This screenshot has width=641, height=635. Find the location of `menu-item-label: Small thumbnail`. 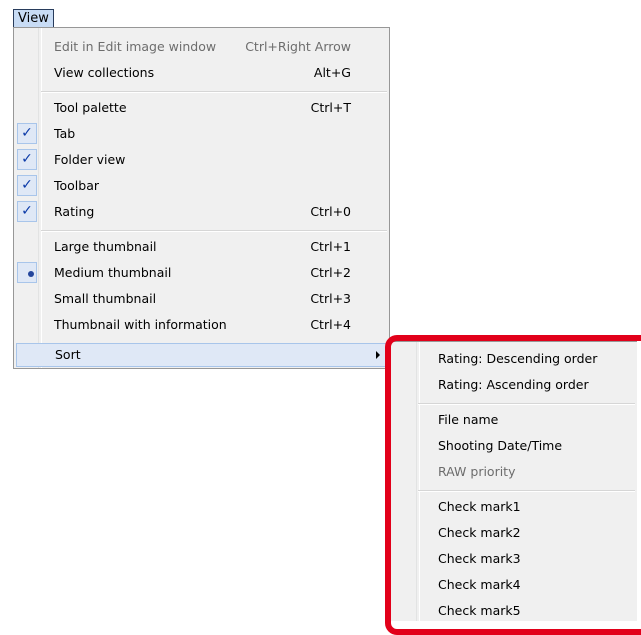

menu-item-label: Small thumbnail is located at coordinates (105, 298).